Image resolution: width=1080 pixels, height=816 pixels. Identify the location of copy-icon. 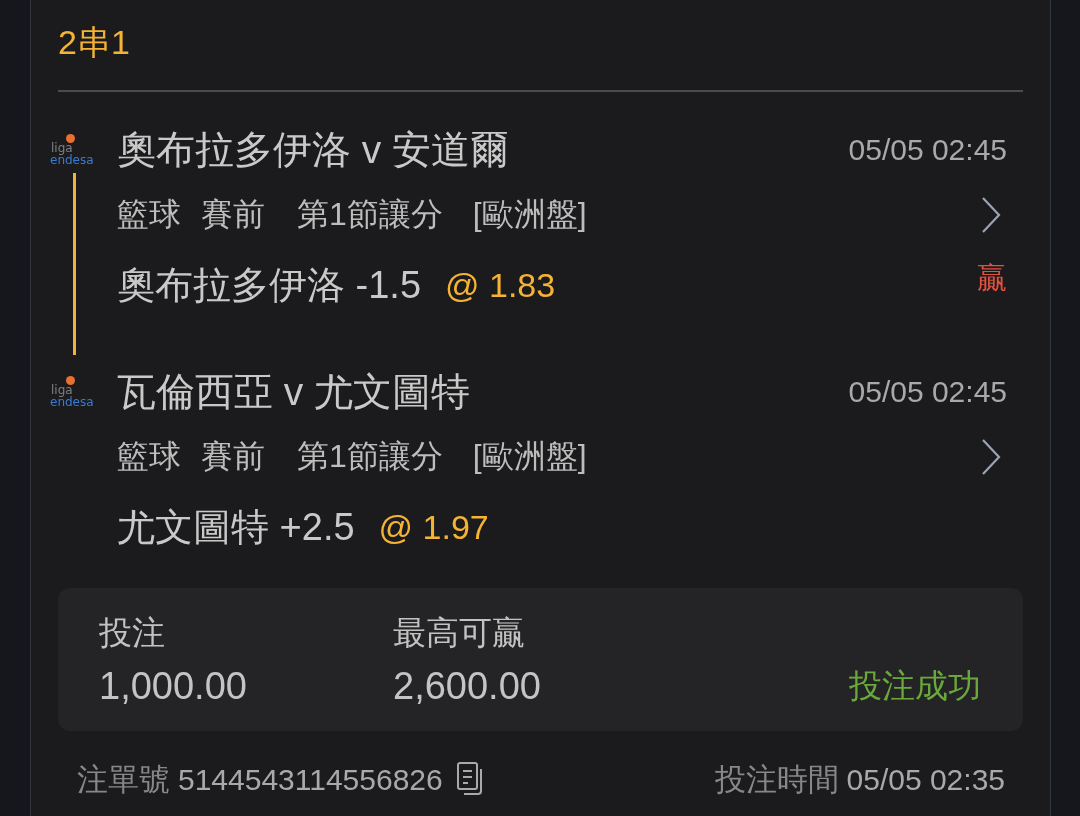
(470, 778).